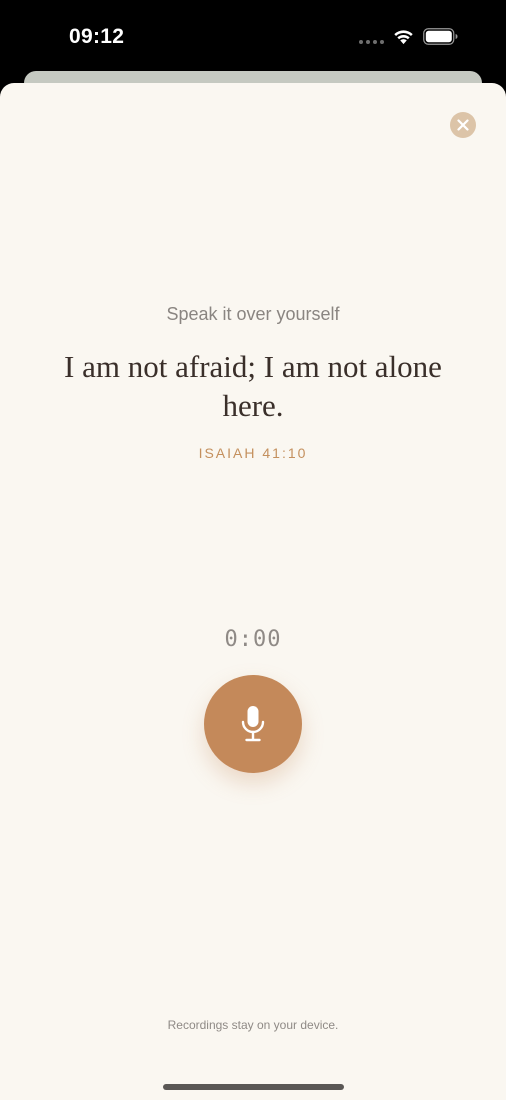 Image resolution: width=506 pixels, height=1100 pixels. What do you see at coordinates (253, 453) in the screenshot?
I see `scripture-reference: ISAIAH 41:10` at bounding box center [253, 453].